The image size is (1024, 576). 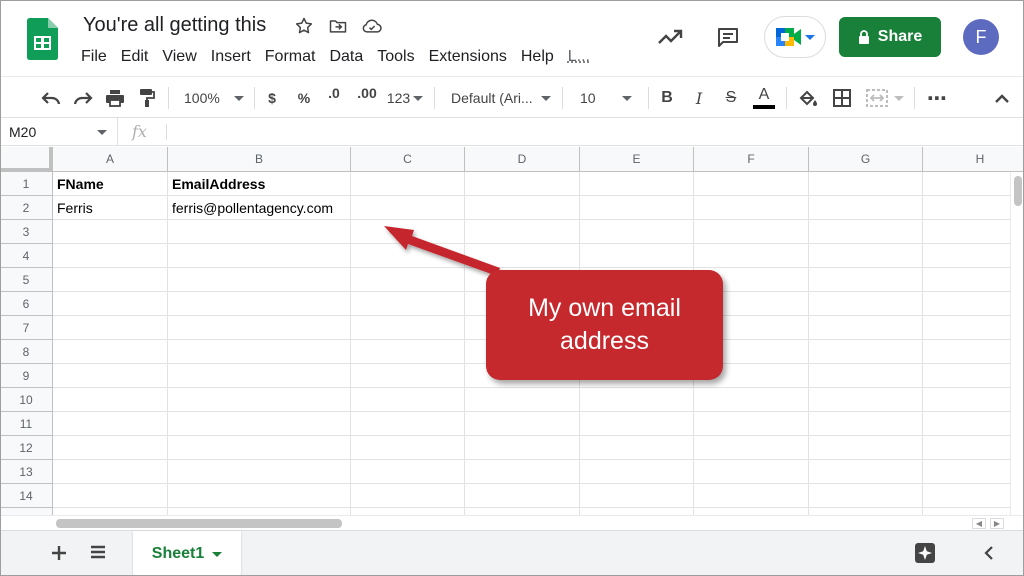 I want to click on text-color-button: A, so click(x=764, y=98).